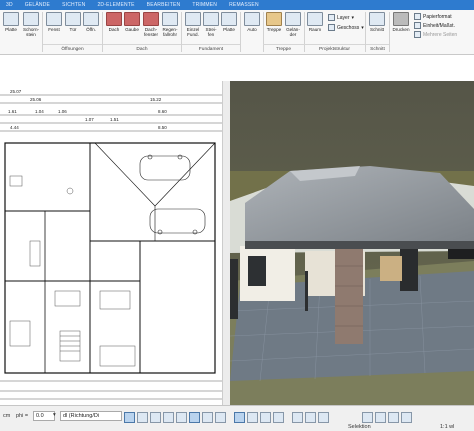 This screenshot has width=474, height=431. What do you see at coordinates (12, 111) in the screenshot?
I see `dimension-label: 1.61` at bounding box center [12, 111].